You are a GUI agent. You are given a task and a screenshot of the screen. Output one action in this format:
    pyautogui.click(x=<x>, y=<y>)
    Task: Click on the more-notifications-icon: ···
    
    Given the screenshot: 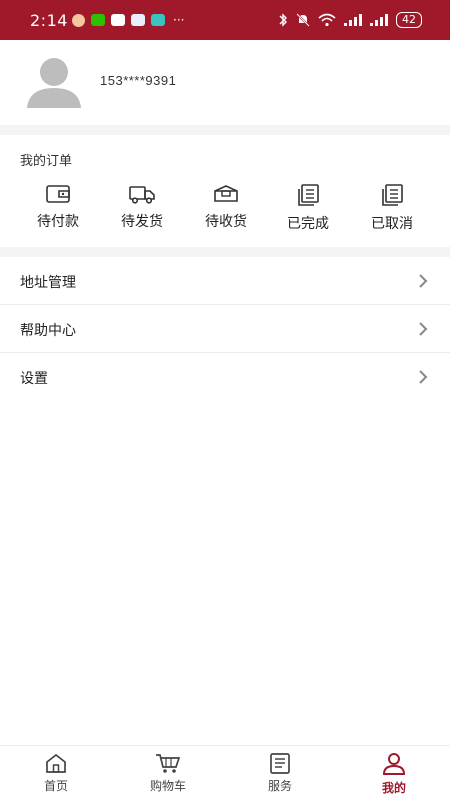 What is the action you would take?
    pyautogui.click(x=179, y=20)
    